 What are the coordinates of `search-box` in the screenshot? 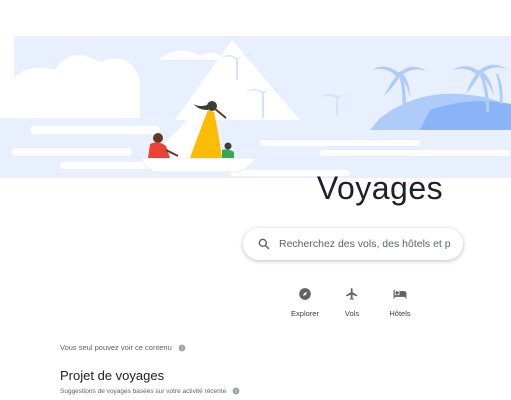 It's located at (353, 244).